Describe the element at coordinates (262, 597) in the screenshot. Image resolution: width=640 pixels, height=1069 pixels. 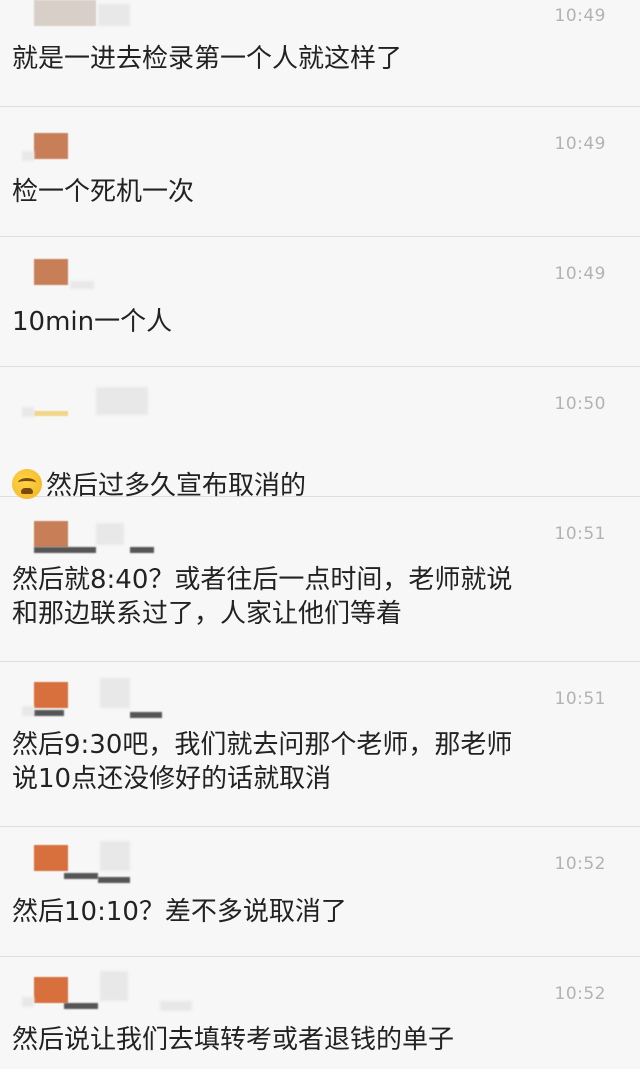
I see `message-text: 然后就8:40？或者往后一点时间，老师就说 和那边联系过了，人家让他们等着` at that location.